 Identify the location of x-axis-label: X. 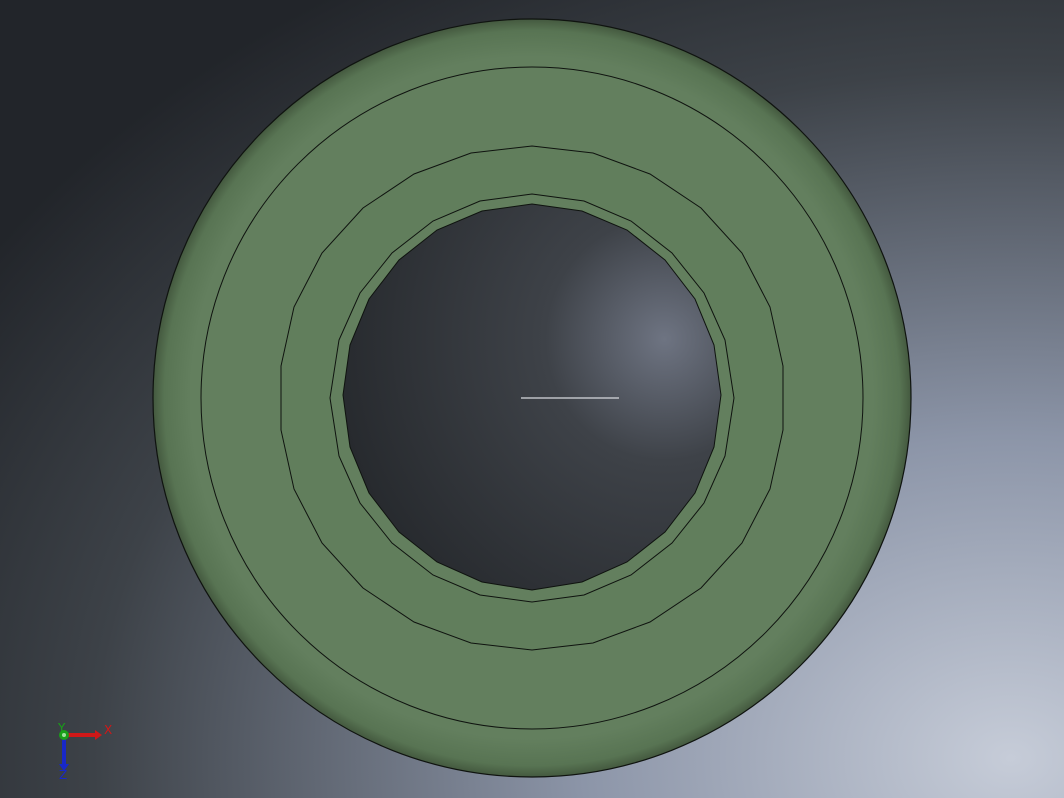
(108, 730).